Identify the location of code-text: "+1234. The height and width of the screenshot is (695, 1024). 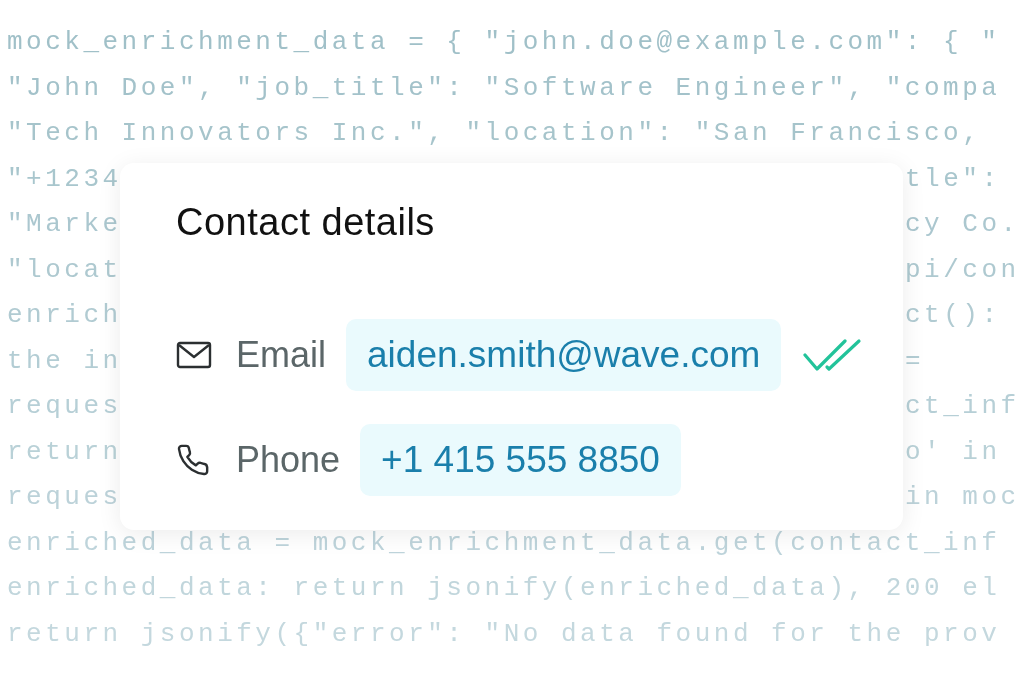
(64, 179).